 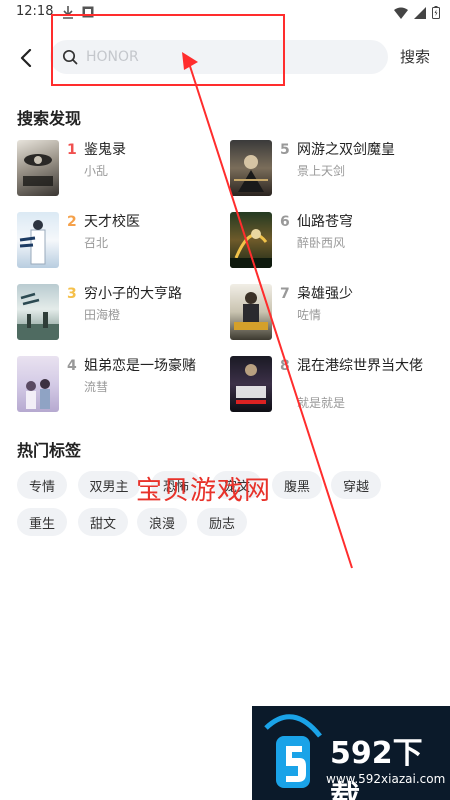 What do you see at coordinates (117, 169) in the screenshot?
I see `book-item-1: 1 鉴鬼录 小乱` at bounding box center [117, 169].